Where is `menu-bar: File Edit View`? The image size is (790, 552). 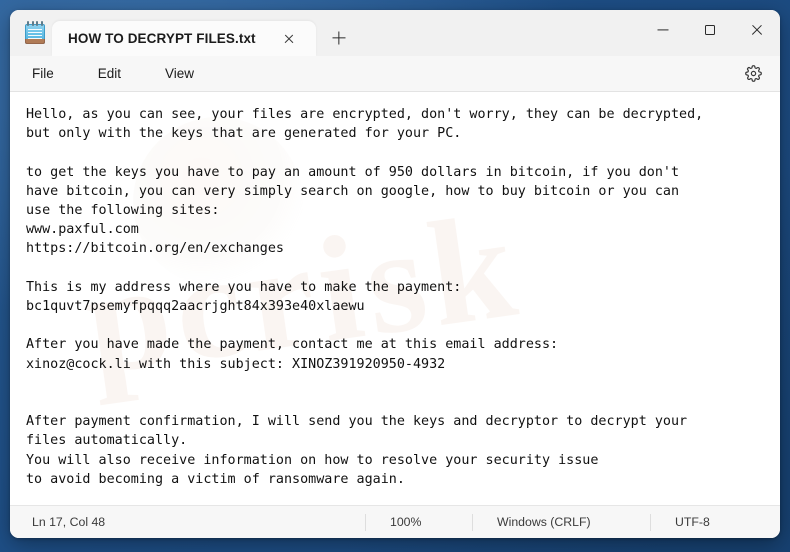
menu-bar: File Edit View is located at coordinates (395, 74).